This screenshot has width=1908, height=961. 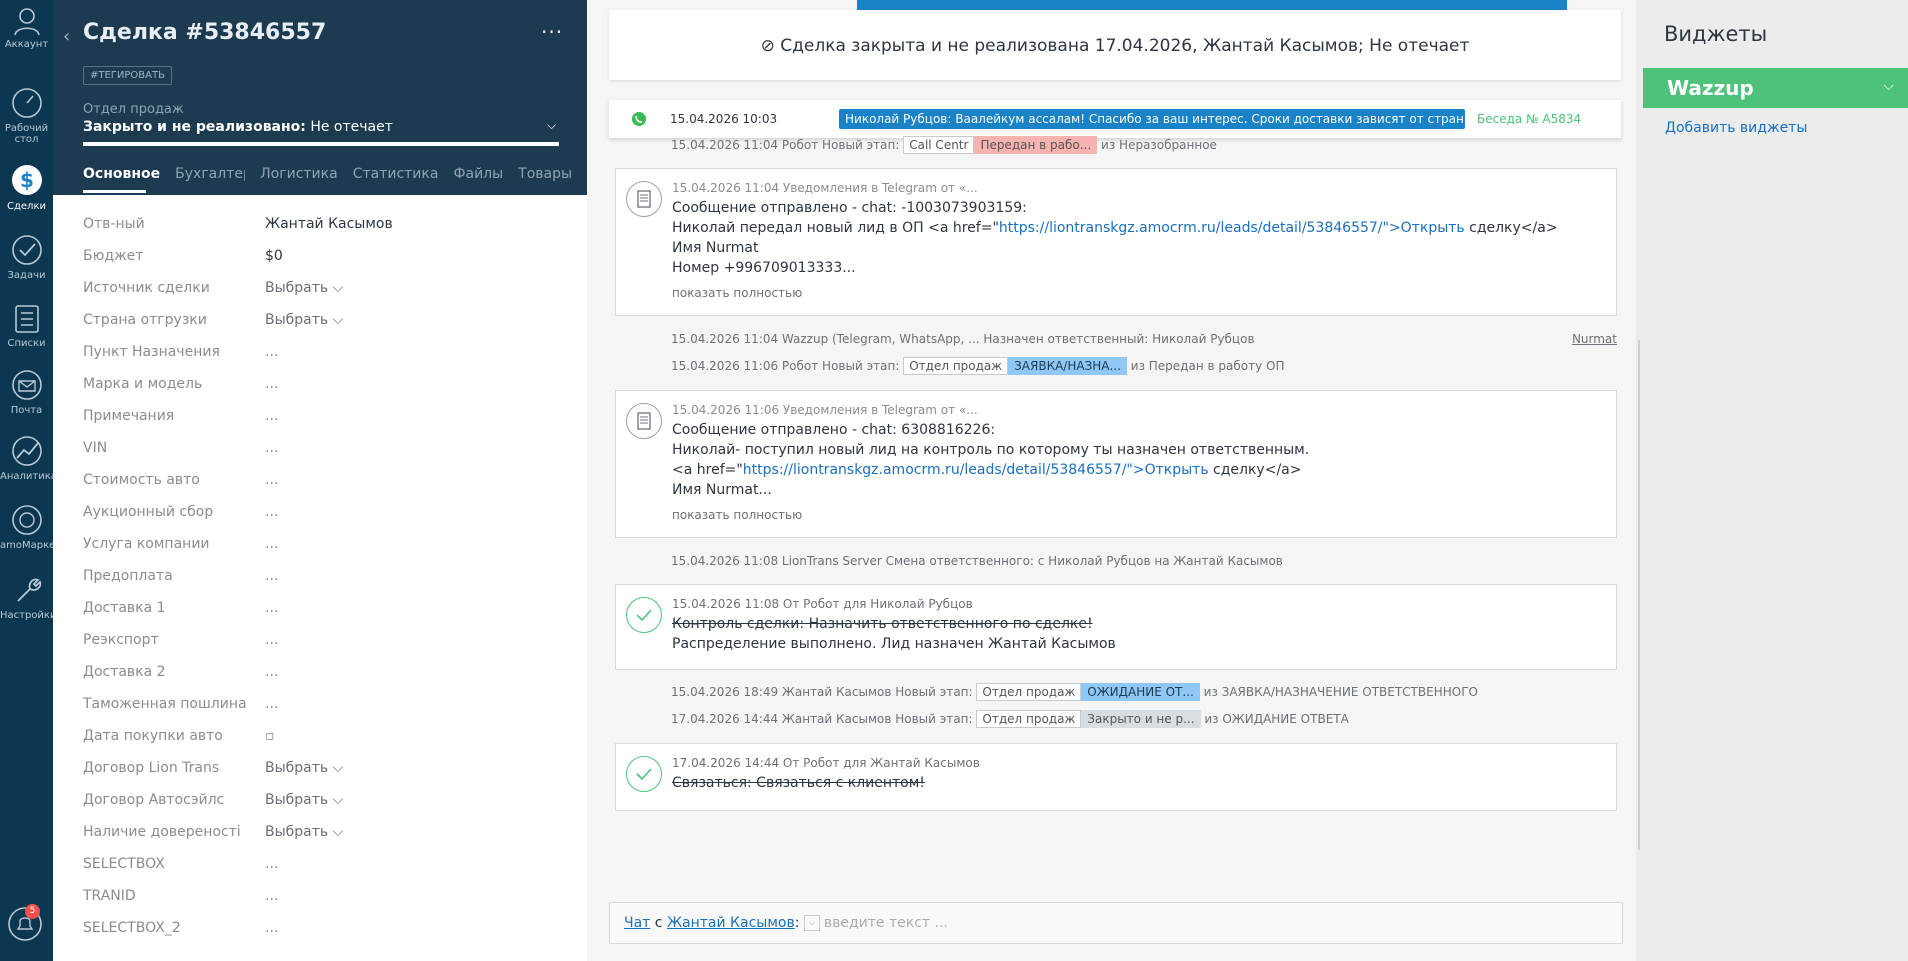 What do you see at coordinates (145, 320) in the screenshot?
I see `field-label: Страна отгрузки` at bounding box center [145, 320].